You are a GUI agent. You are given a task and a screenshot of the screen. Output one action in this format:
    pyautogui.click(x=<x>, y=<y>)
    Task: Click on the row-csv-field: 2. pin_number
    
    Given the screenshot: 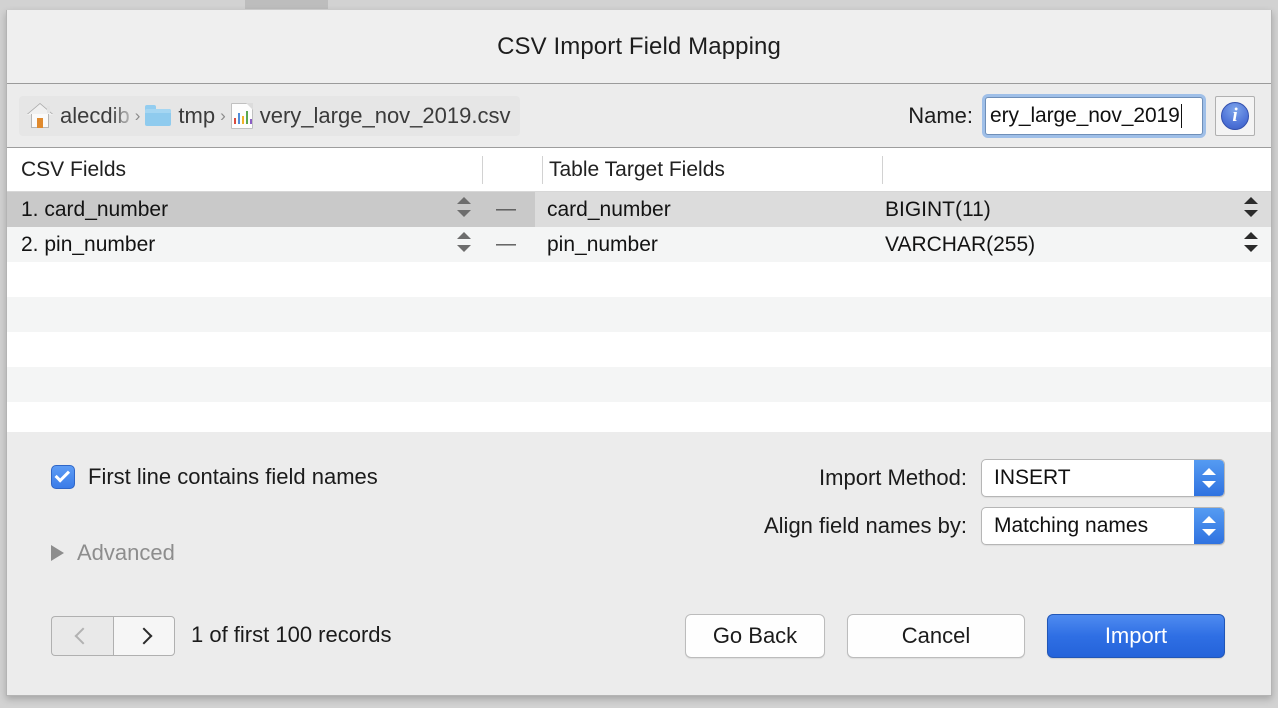 What is the action you would take?
    pyautogui.click(x=88, y=244)
    